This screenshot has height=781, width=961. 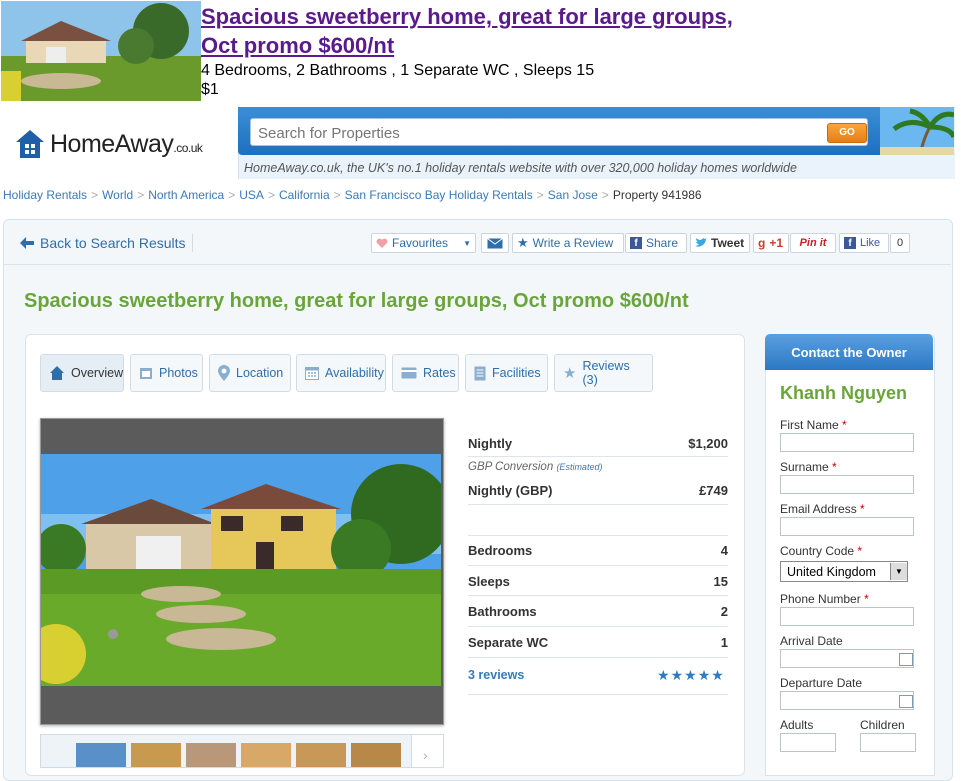 I want to click on logo-wordmark: HomeAway.co.uk, so click(x=126, y=144).